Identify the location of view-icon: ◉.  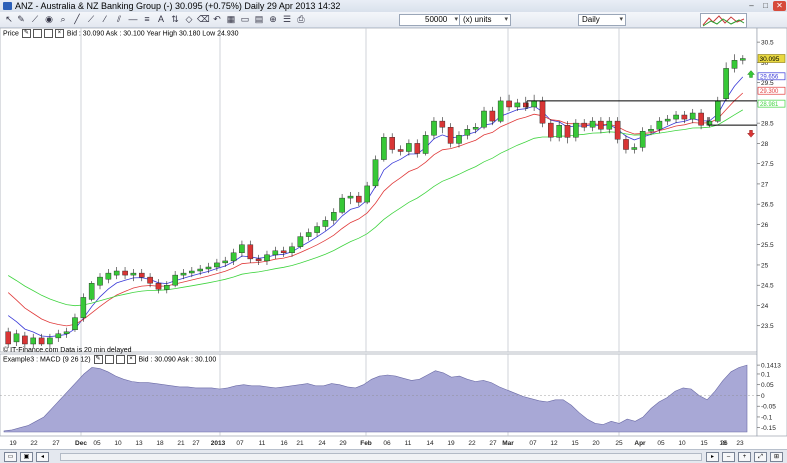
(49, 19).